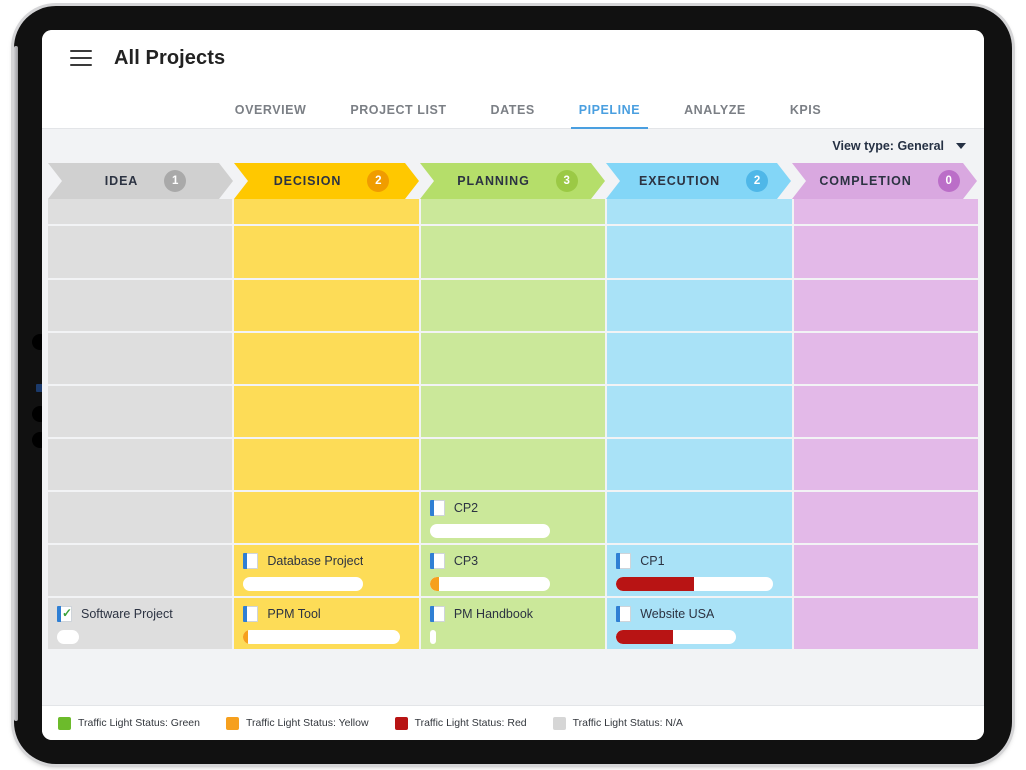  I want to click on tab-overview: OVERVIEW, so click(271, 115).